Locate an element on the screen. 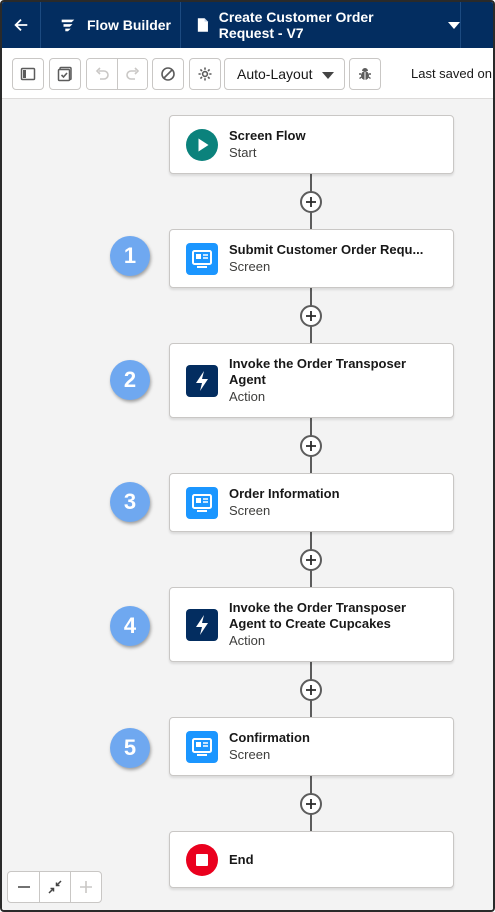 Image resolution: width=495 pixels, height=912 pixels. arrow-left-icon is located at coordinates (21, 25).